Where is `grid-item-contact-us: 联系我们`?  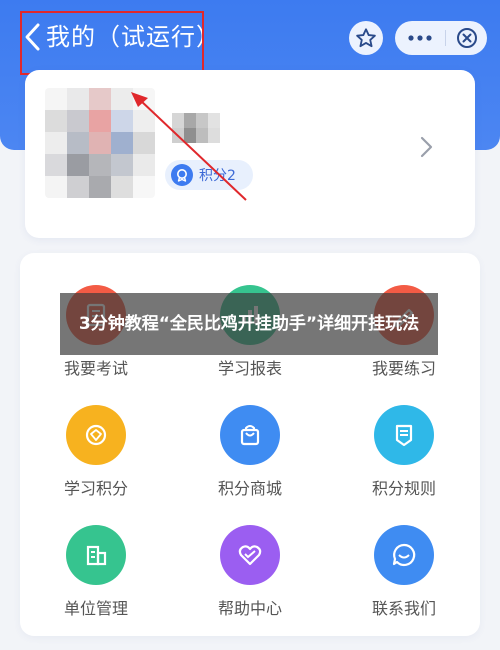
grid-item-contact-us: 联系我们 is located at coordinates (404, 580).